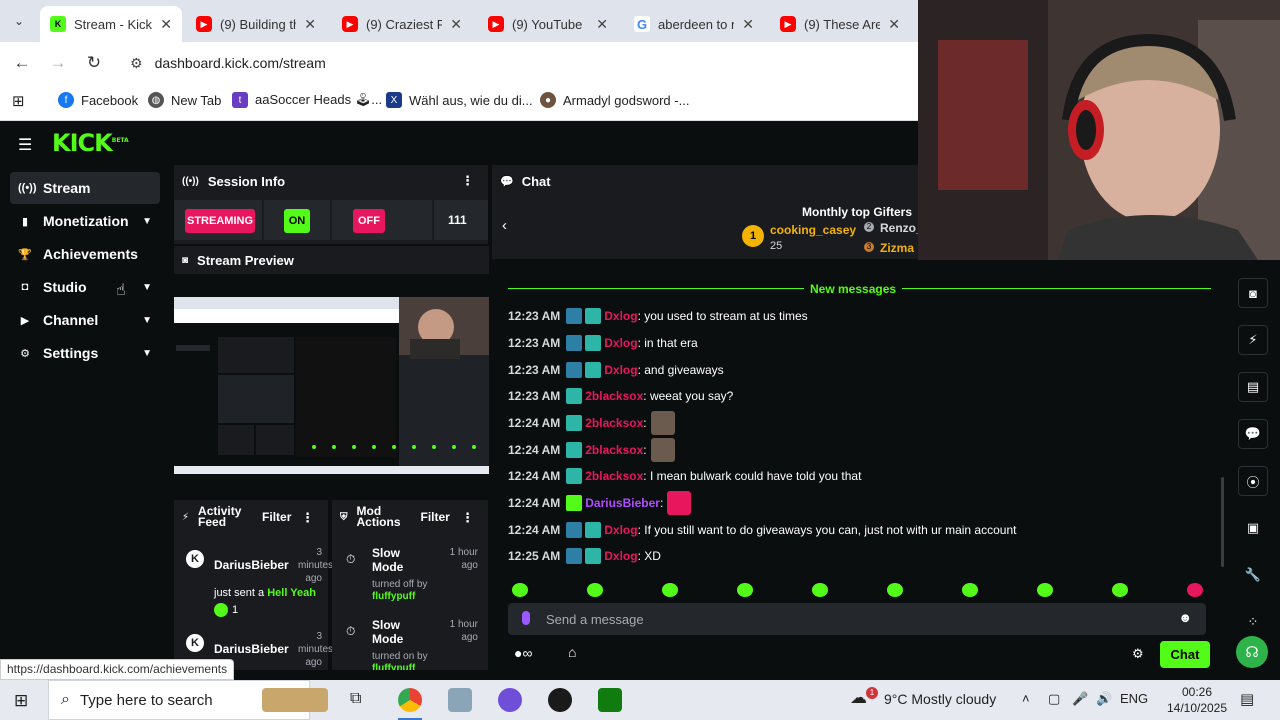 The image size is (1280, 720). Describe the element at coordinates (184, 100) in the screenshot. I see `bookmark-new-tab: ◍ New Tab` at that location.